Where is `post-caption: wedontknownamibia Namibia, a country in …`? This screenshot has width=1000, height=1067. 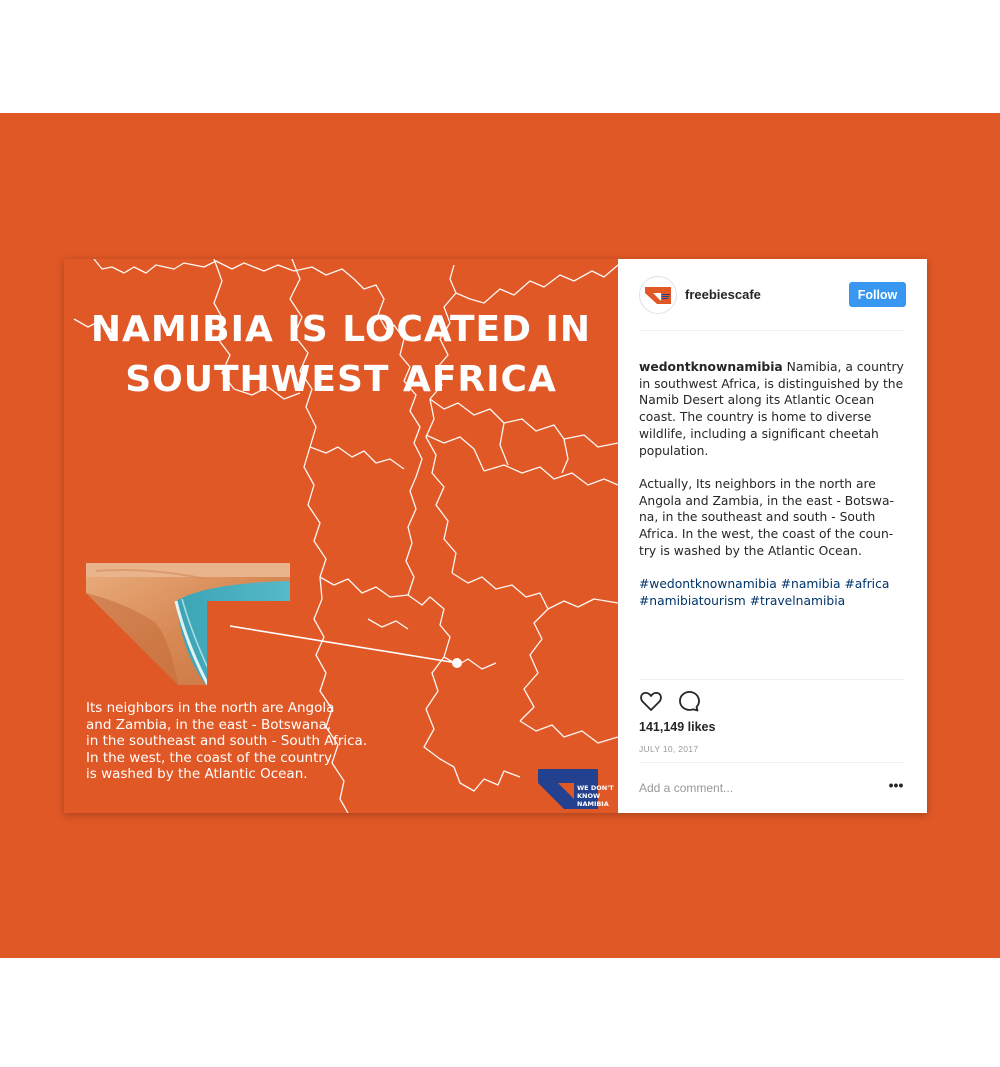 post-caption: wedontknownamibia Namibia, a country in … is located at coordinates (773, 492).